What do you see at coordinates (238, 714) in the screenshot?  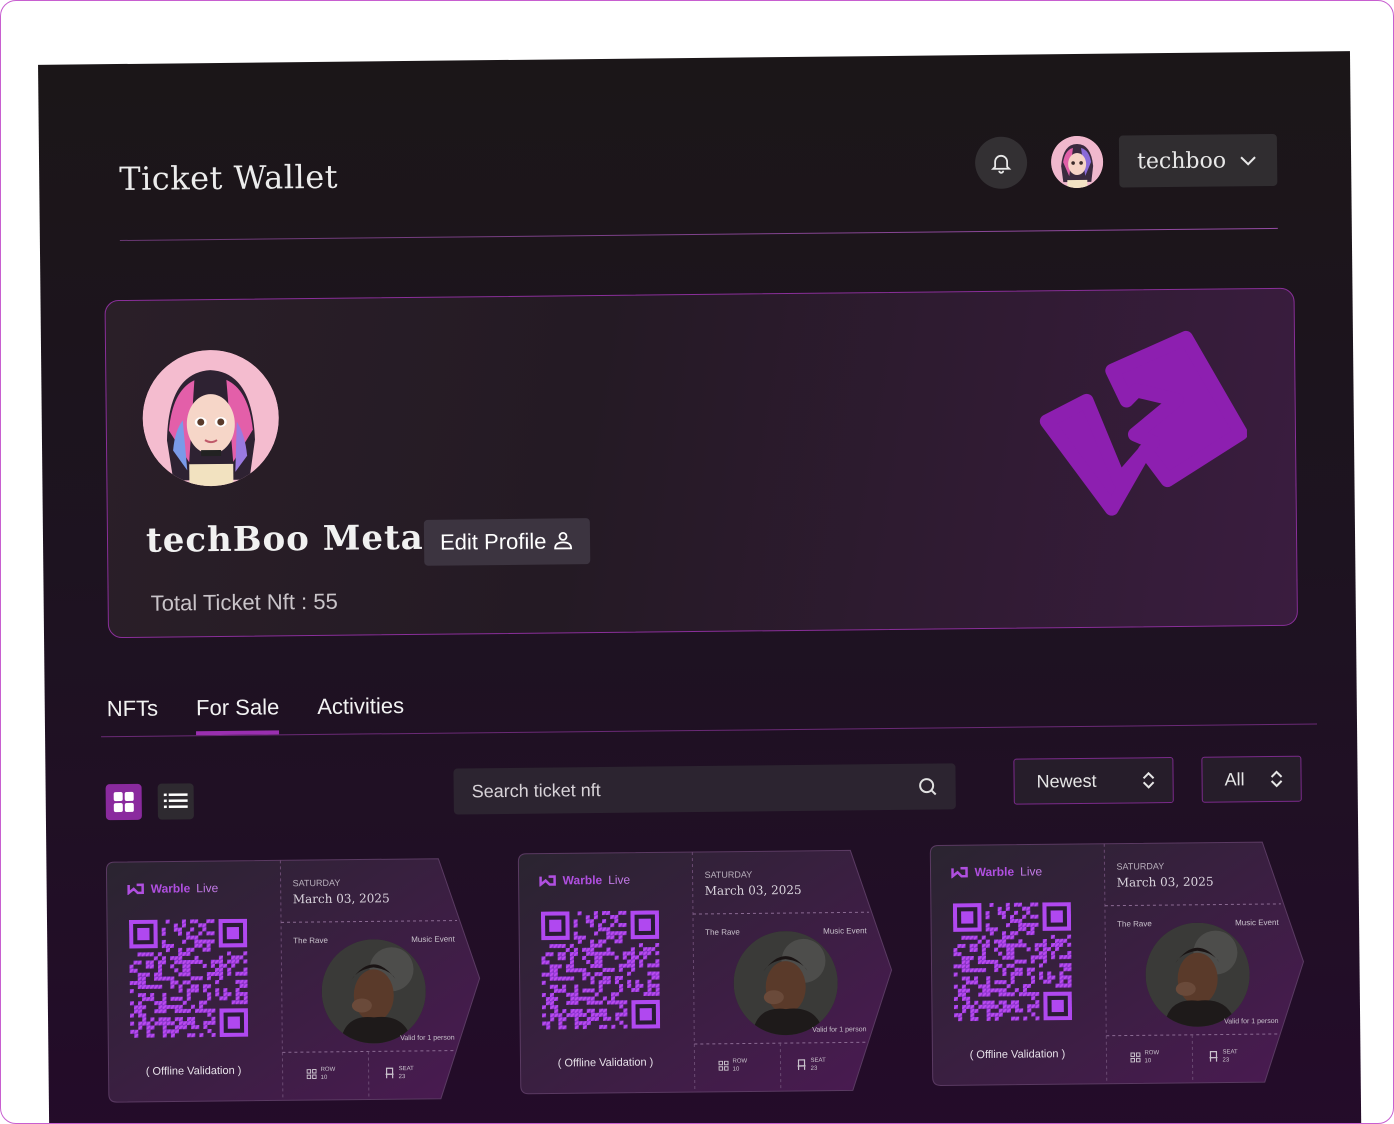 I see `tab-for-sale: For Sale` at bounding box center [238, 714].